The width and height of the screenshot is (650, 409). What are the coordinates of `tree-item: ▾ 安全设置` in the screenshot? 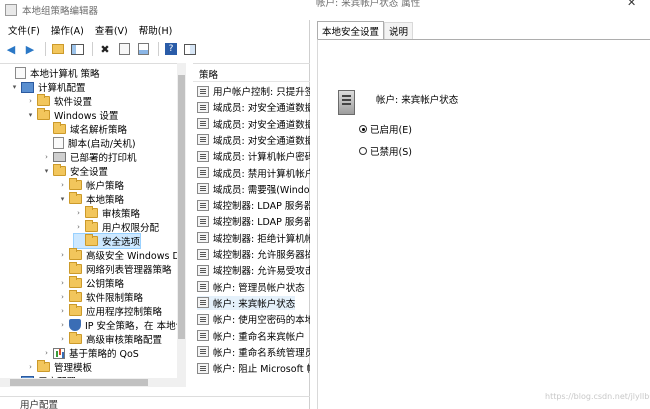 It's located at (75, 171).